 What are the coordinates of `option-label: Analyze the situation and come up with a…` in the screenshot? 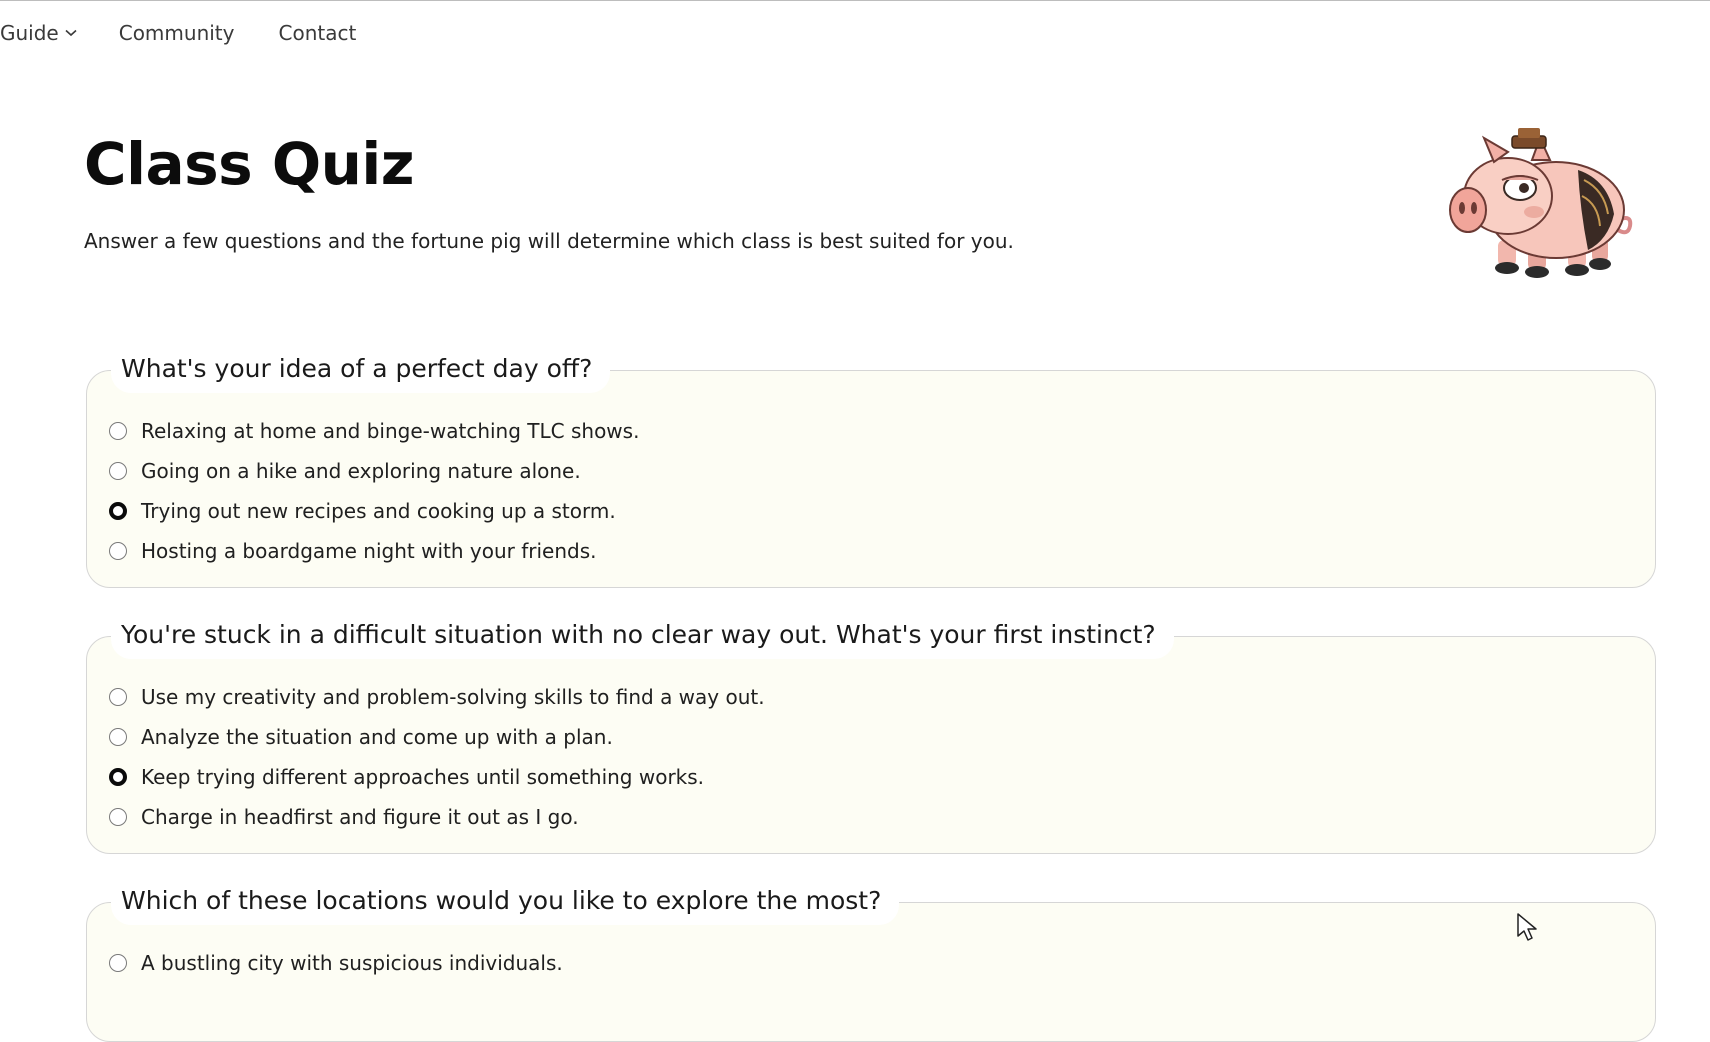 It's located at (377, 737).